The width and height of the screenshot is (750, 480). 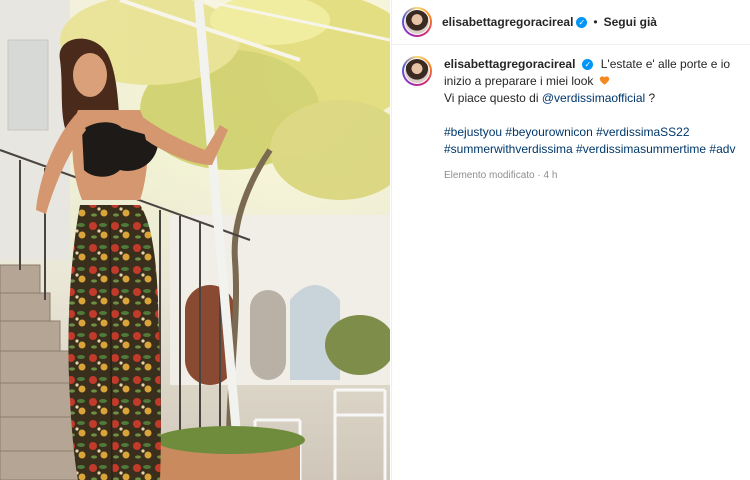 I want to click on avatar, so click(x=417, y=22).